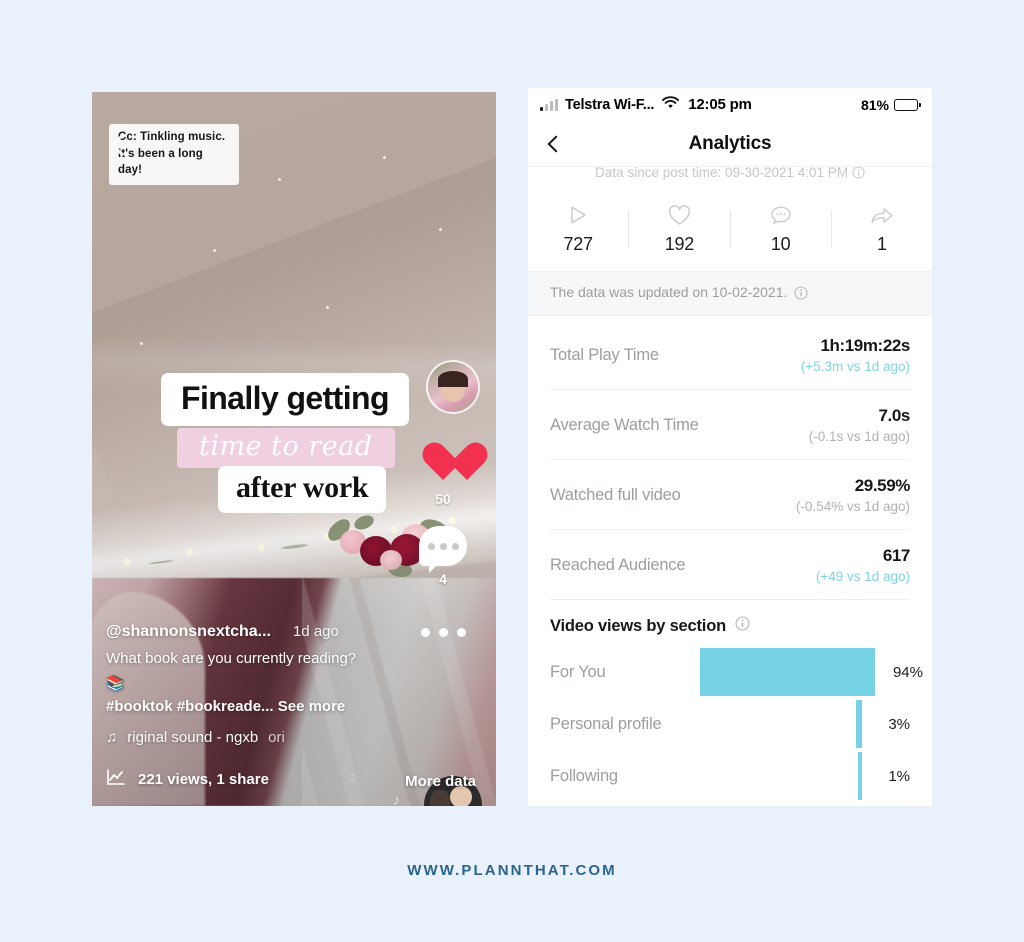  What do you see at coordinates (260, 737) in the screenshot?
I see `sound-row: ♫ riginal sound - ngxb ori` at bounding box center [260, 737].